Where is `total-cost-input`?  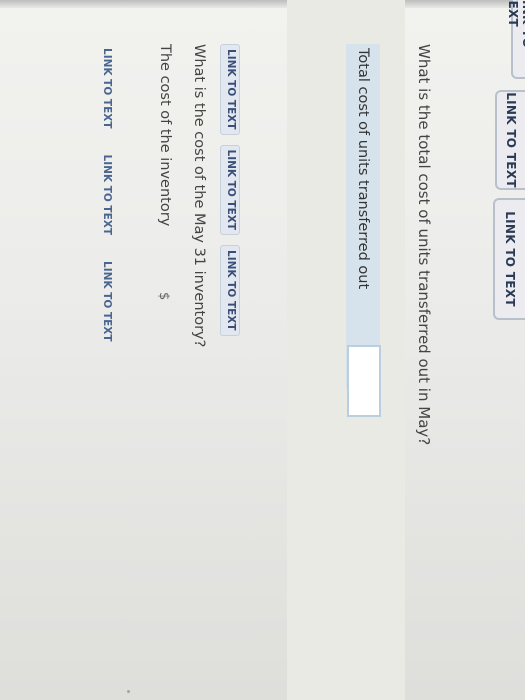
total-cost-input is located at coordinates (364, 381).